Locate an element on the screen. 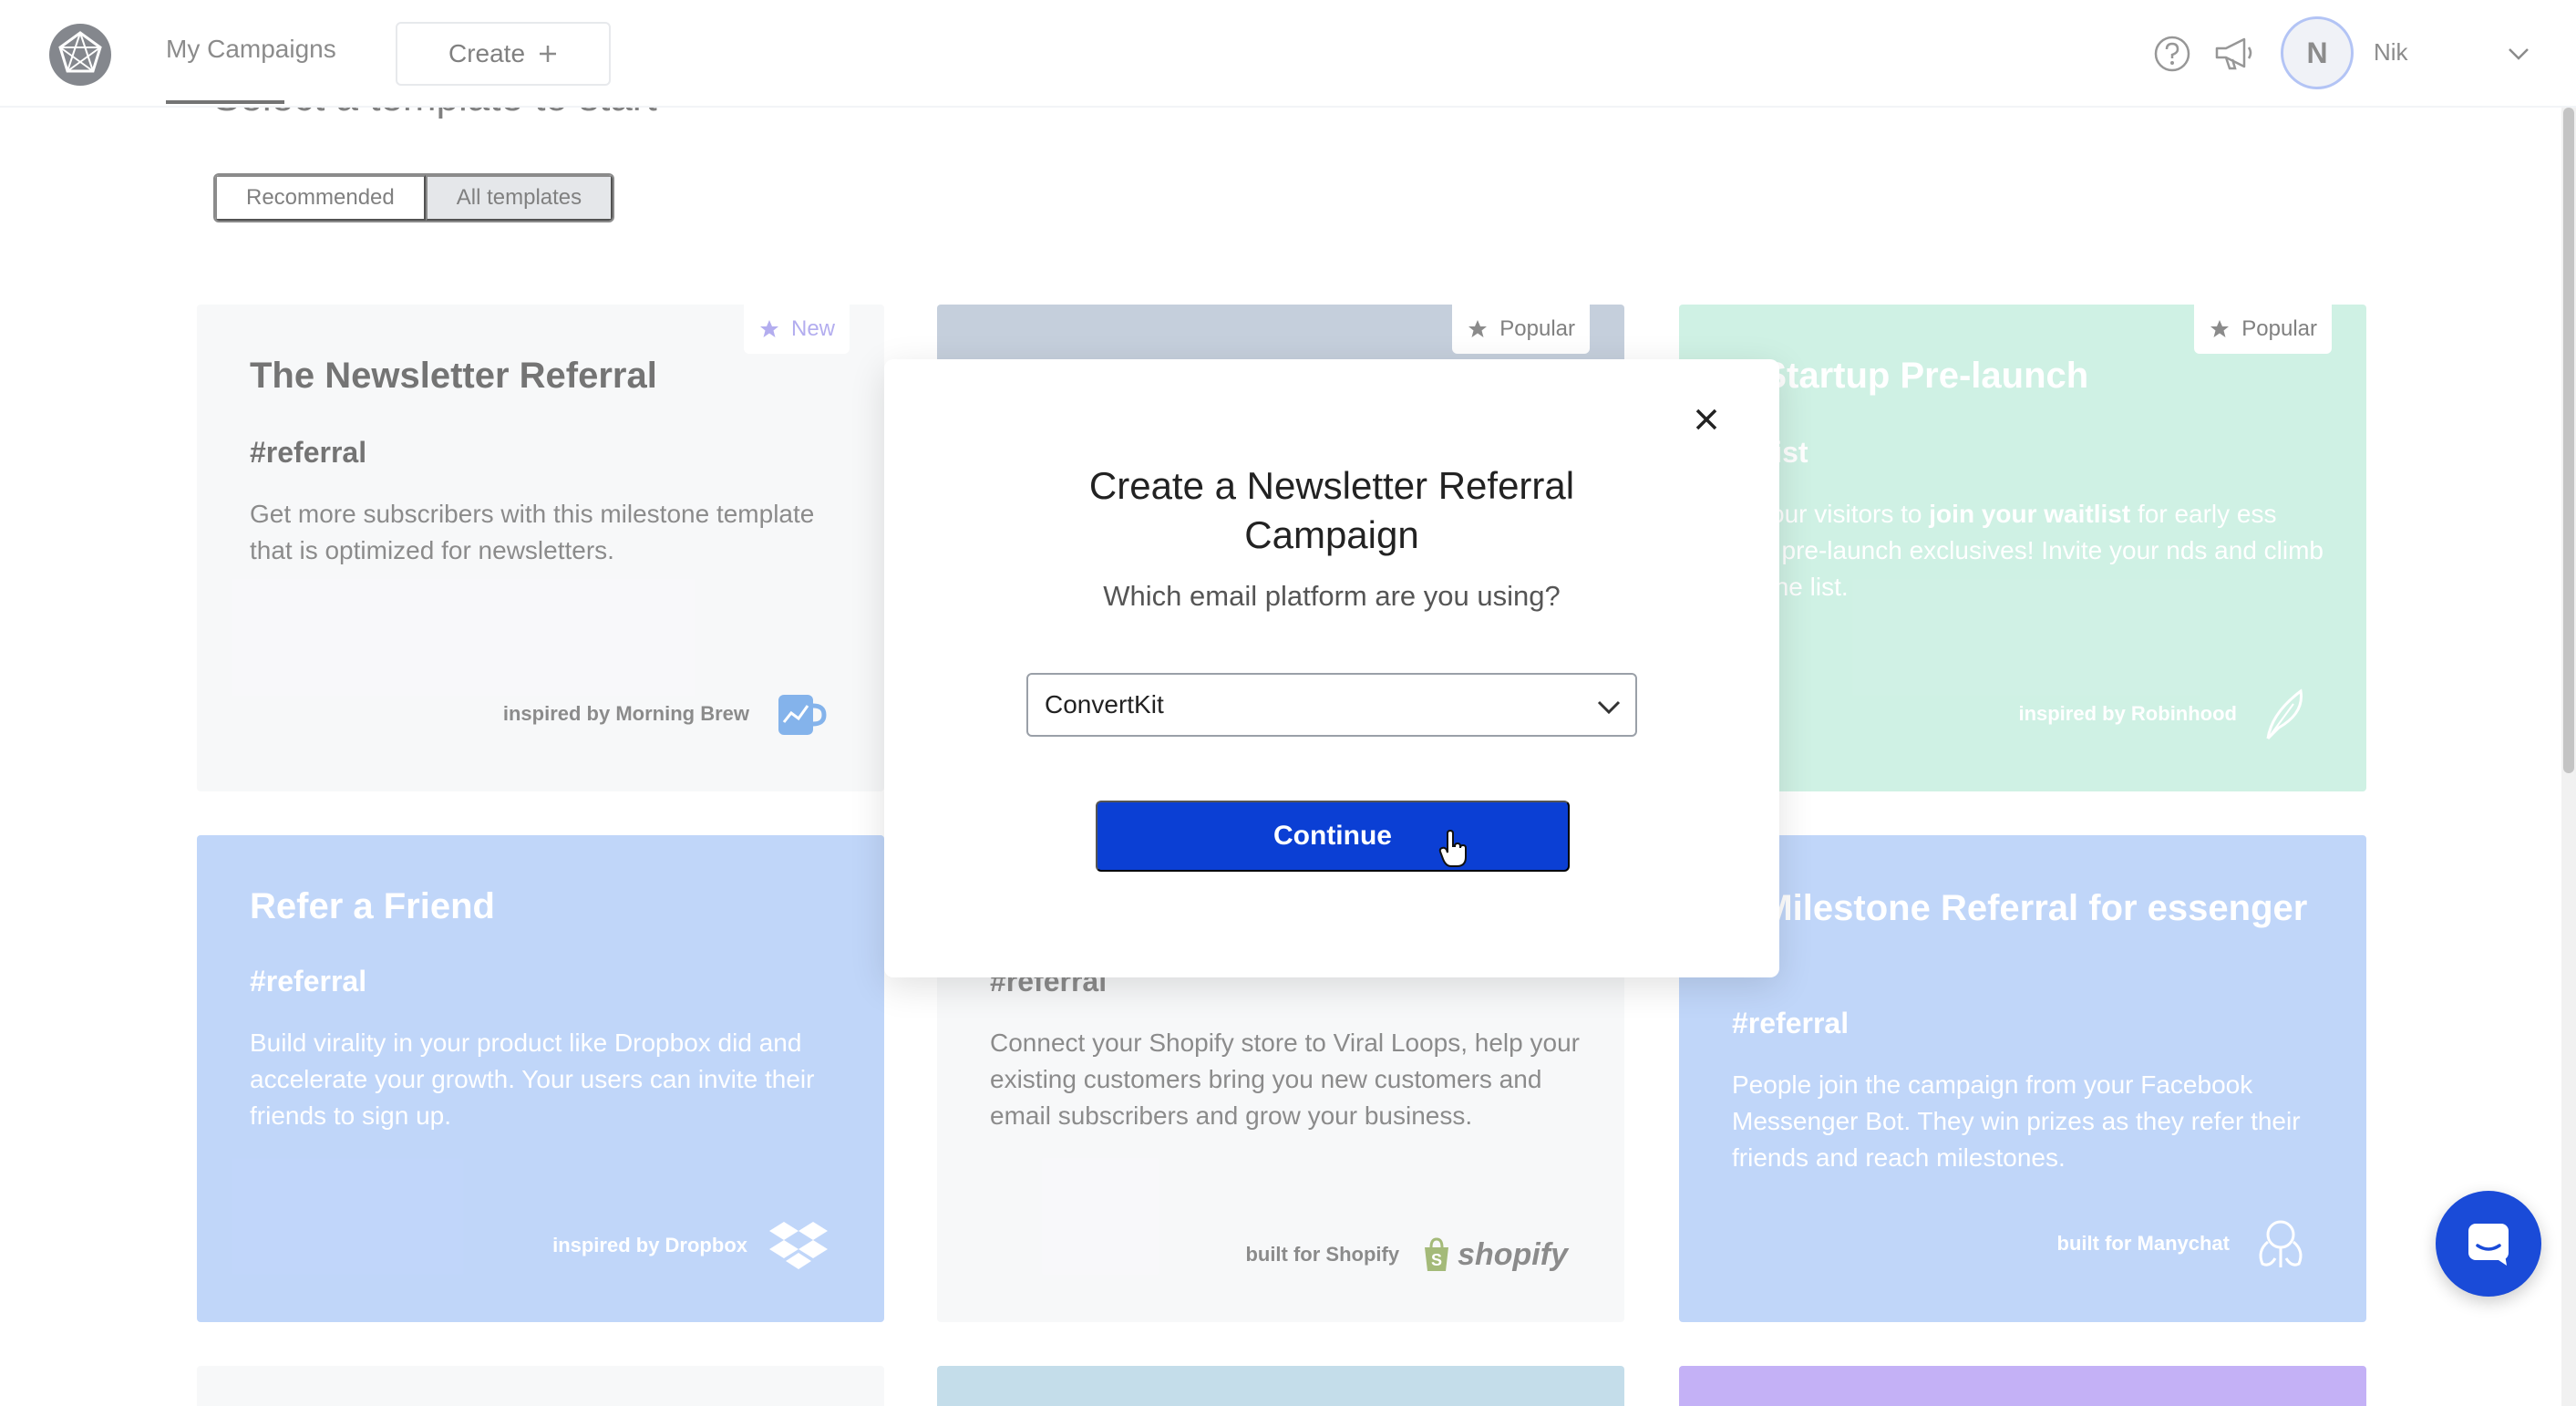  shopify-wordmark: shopify is located at coordinates (1513, 1254).